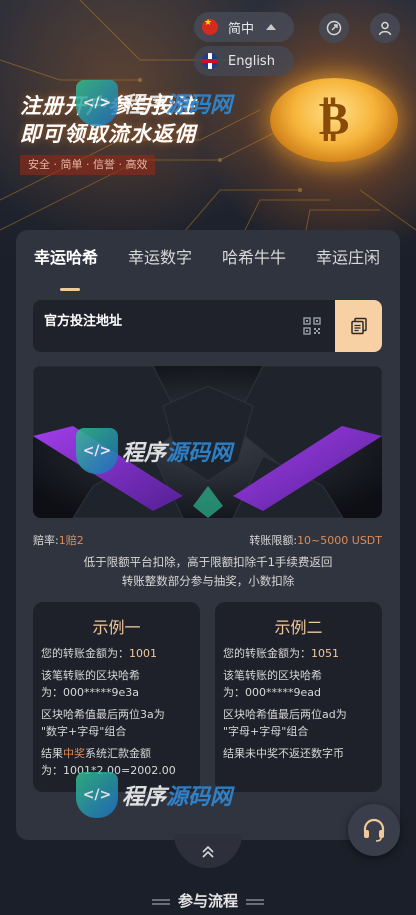 The image size is (416, 915). I want to click on tab-lucky-banker: 幸运庄闲, so click(348, 259).